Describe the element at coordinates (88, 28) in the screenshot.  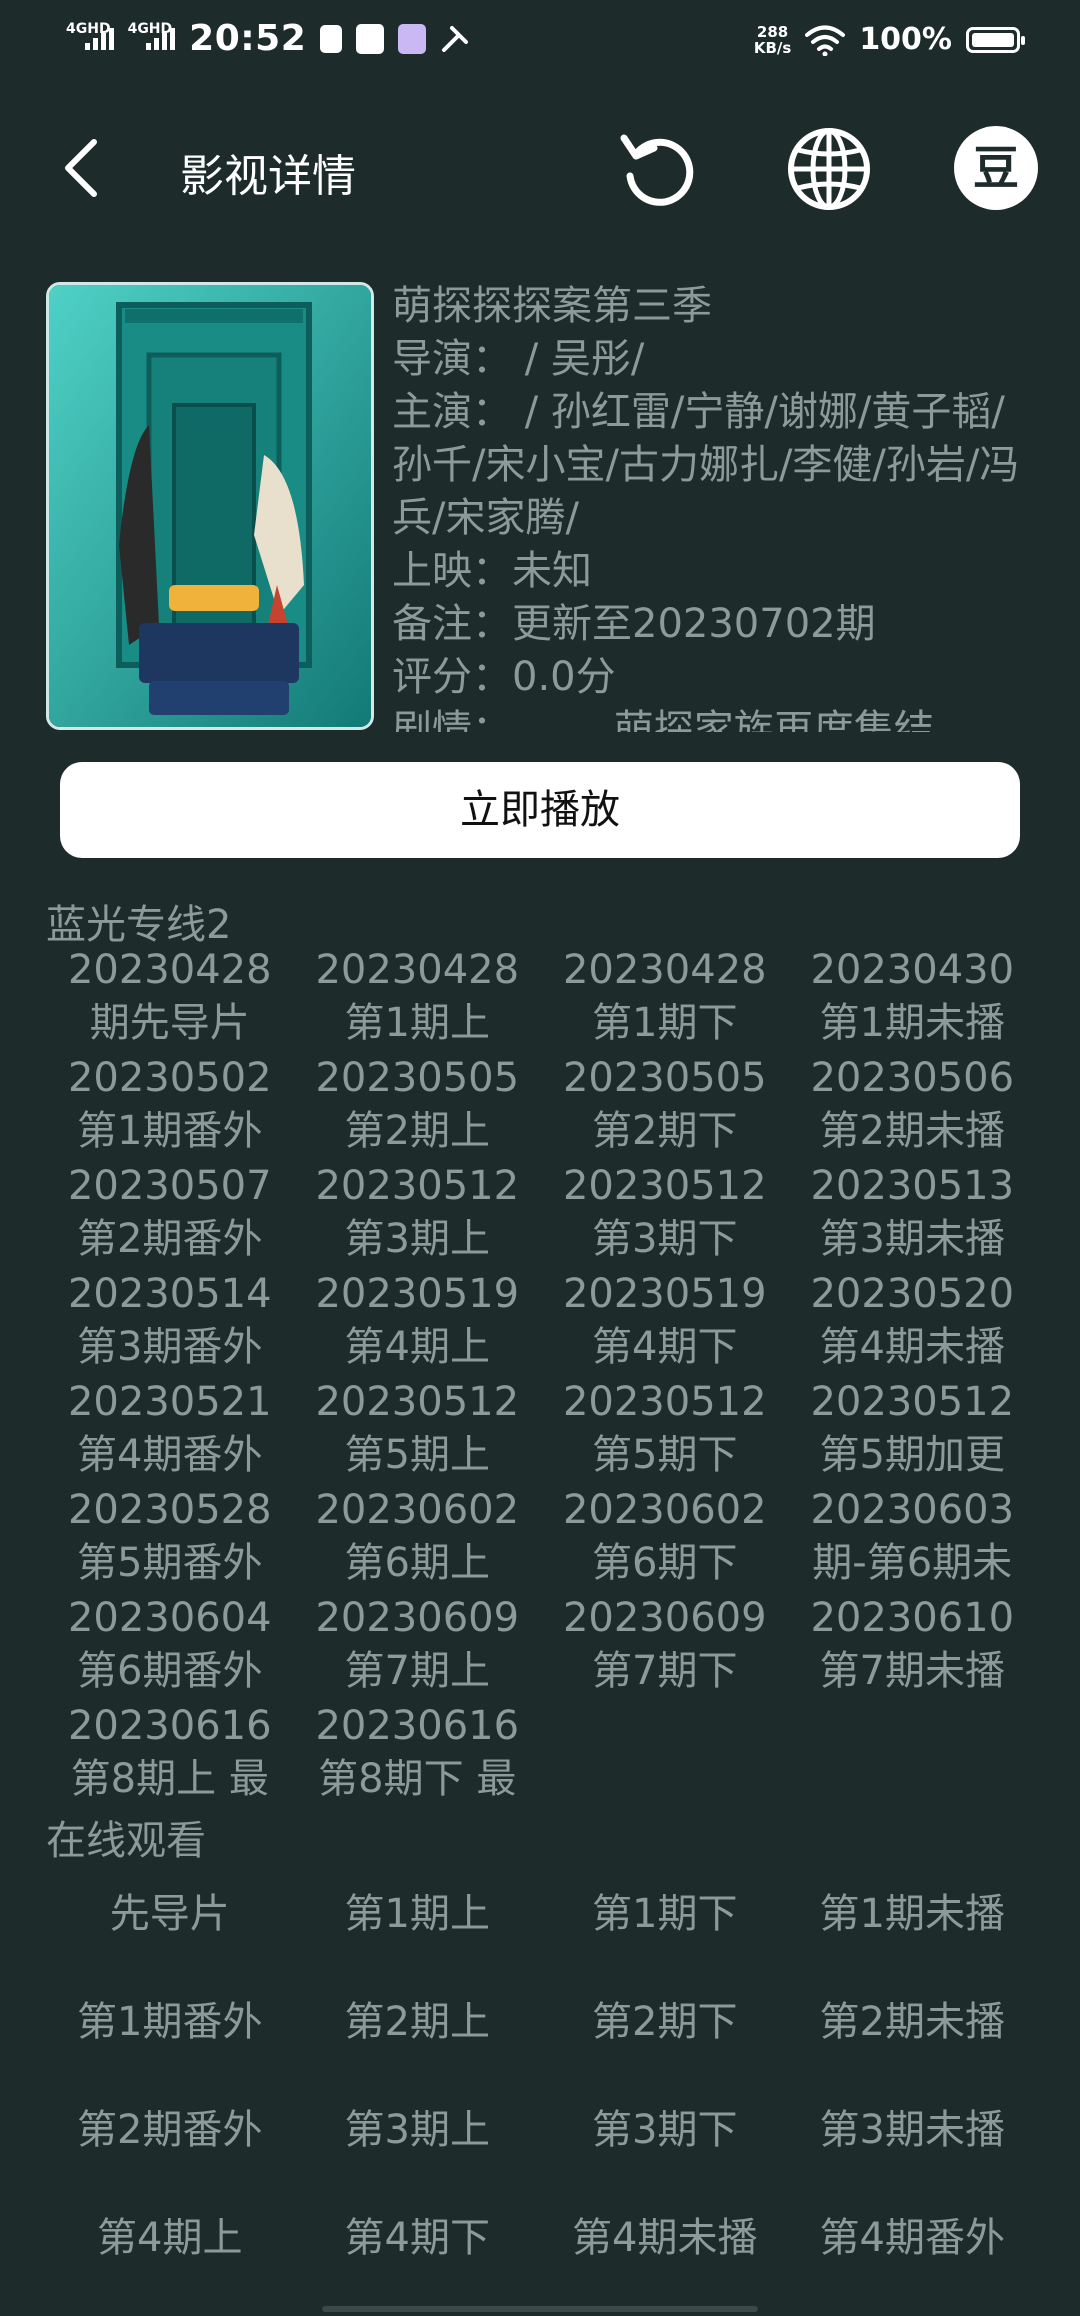
I see `signal-1-label: 4GHD` at that location.